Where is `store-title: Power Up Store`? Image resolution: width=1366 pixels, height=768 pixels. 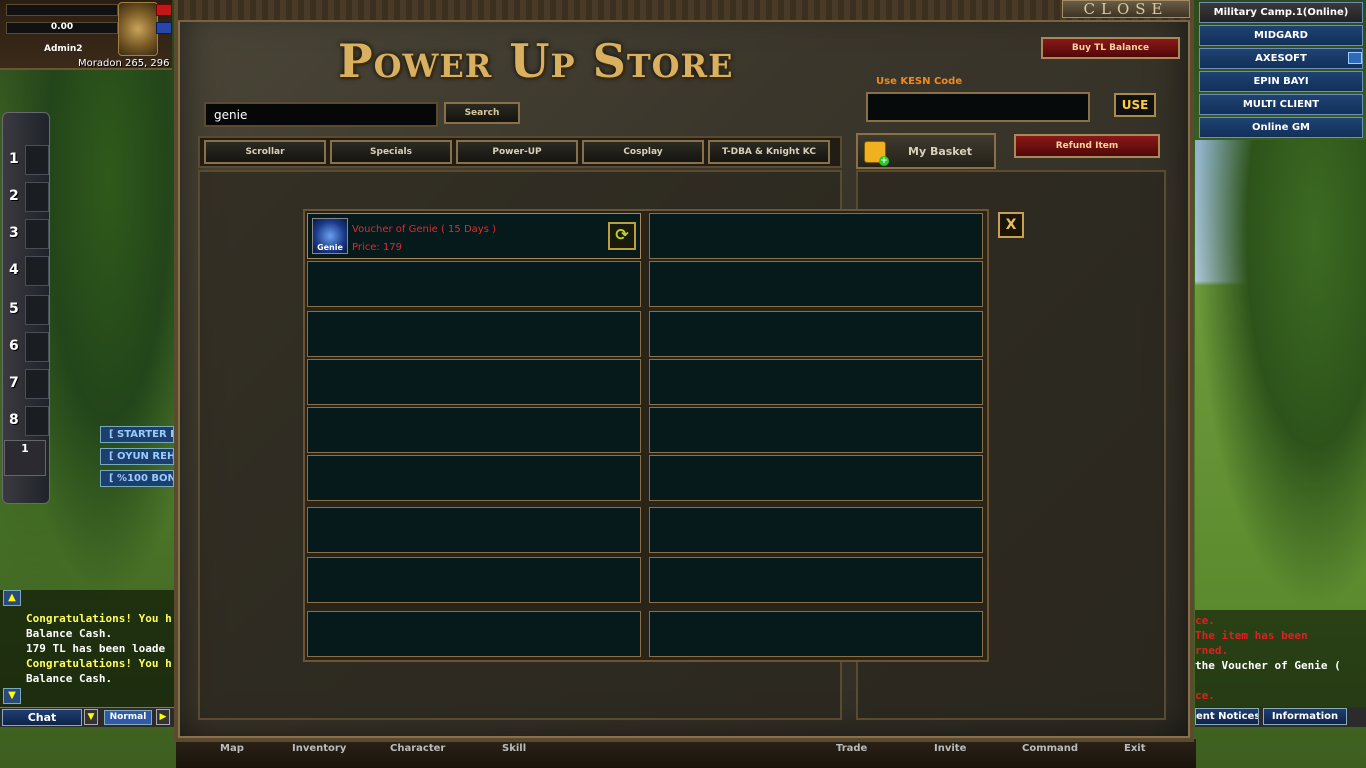 store-title: Power Up Store is located at coordinates (536, 61).